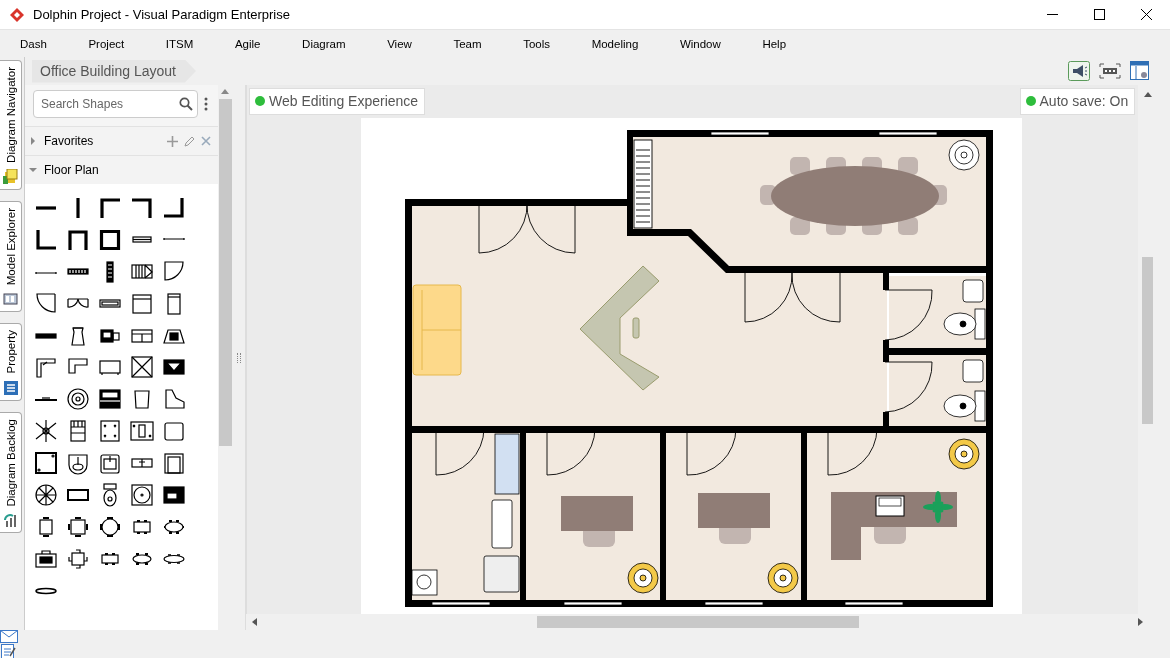 This screenshot has width=1170, height=658. What do you see at coordinates (121, 140) in the screenshot?
I see `palette-group-header: Favorites` at bounding box center [121, 140].